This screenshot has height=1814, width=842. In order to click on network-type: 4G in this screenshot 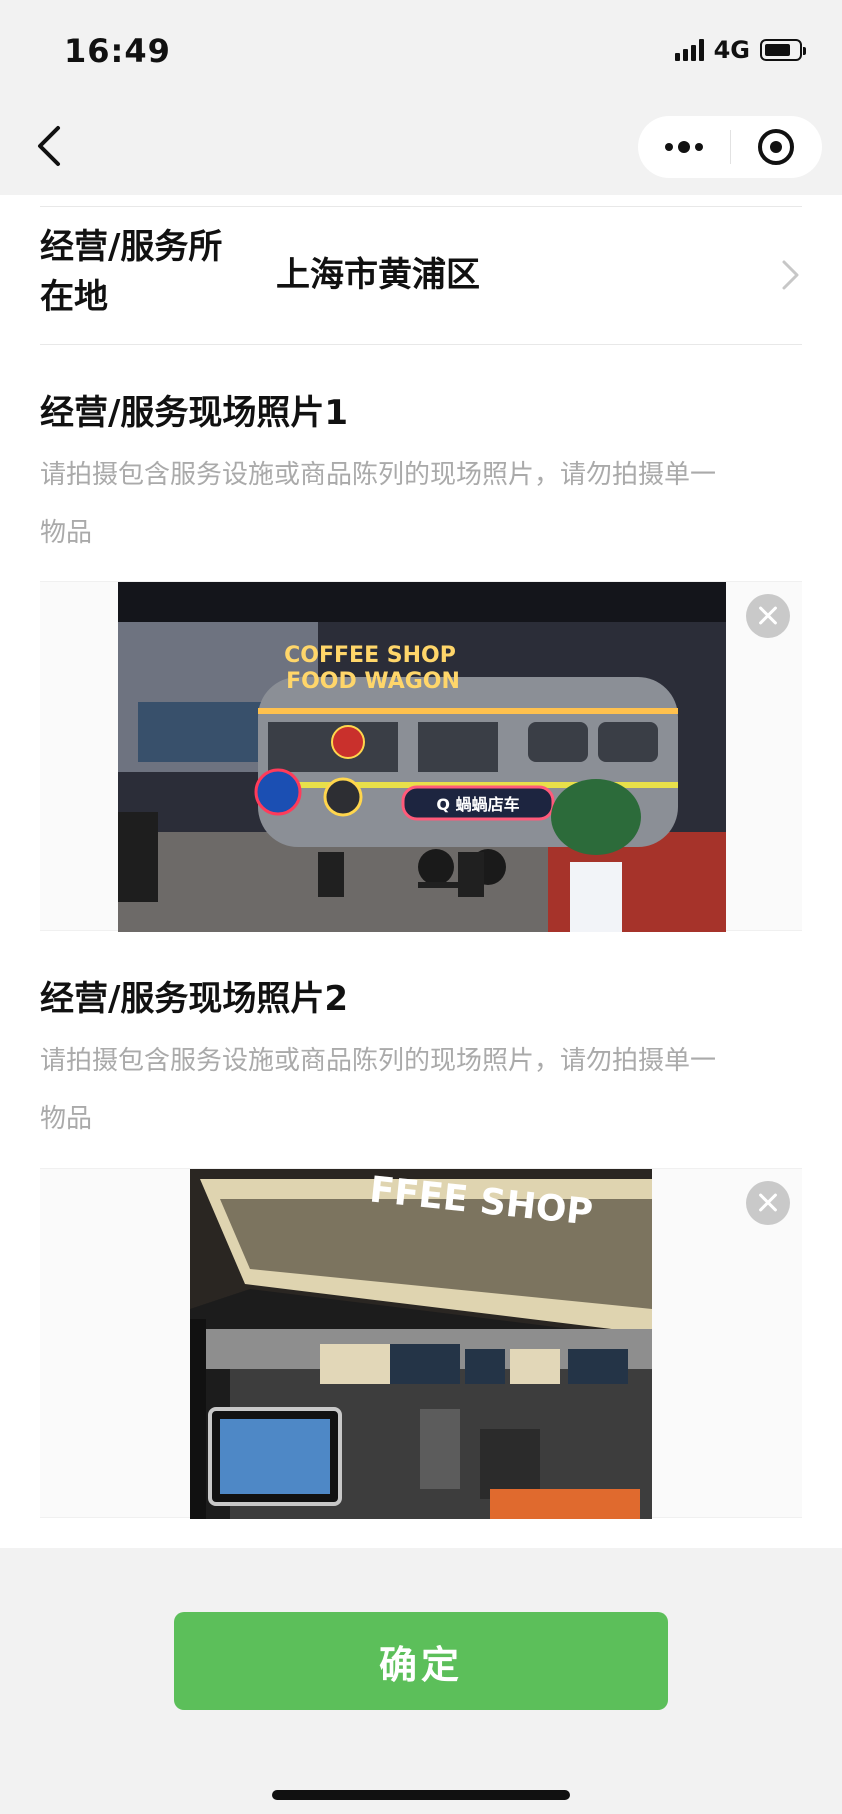, I will do `click(731, 50)`.